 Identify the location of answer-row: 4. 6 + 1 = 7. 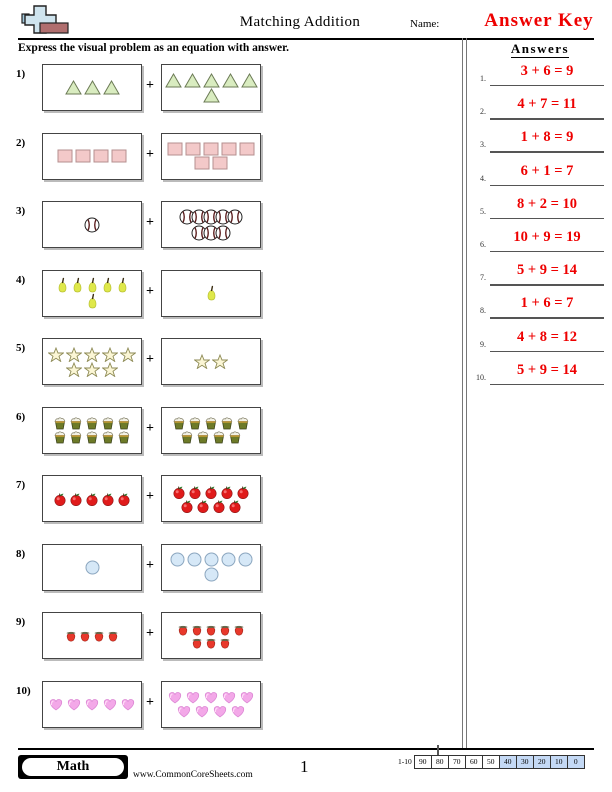
(539, 177).